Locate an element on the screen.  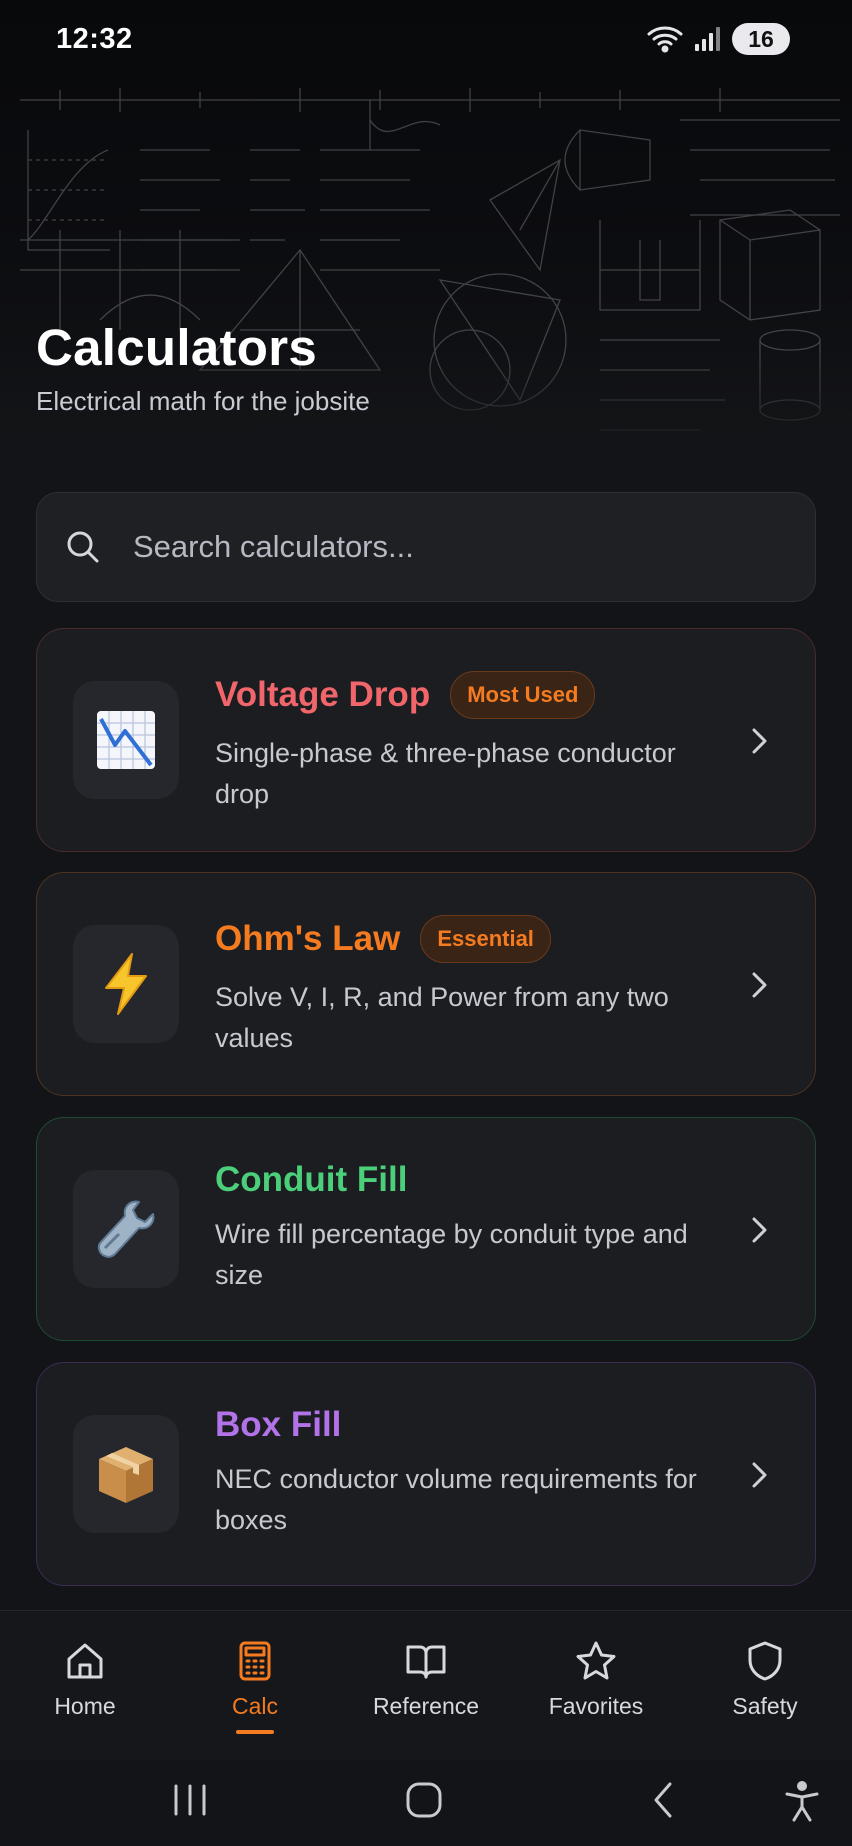
card-title: Conduit Fill is located at coordinates (311, 1179).